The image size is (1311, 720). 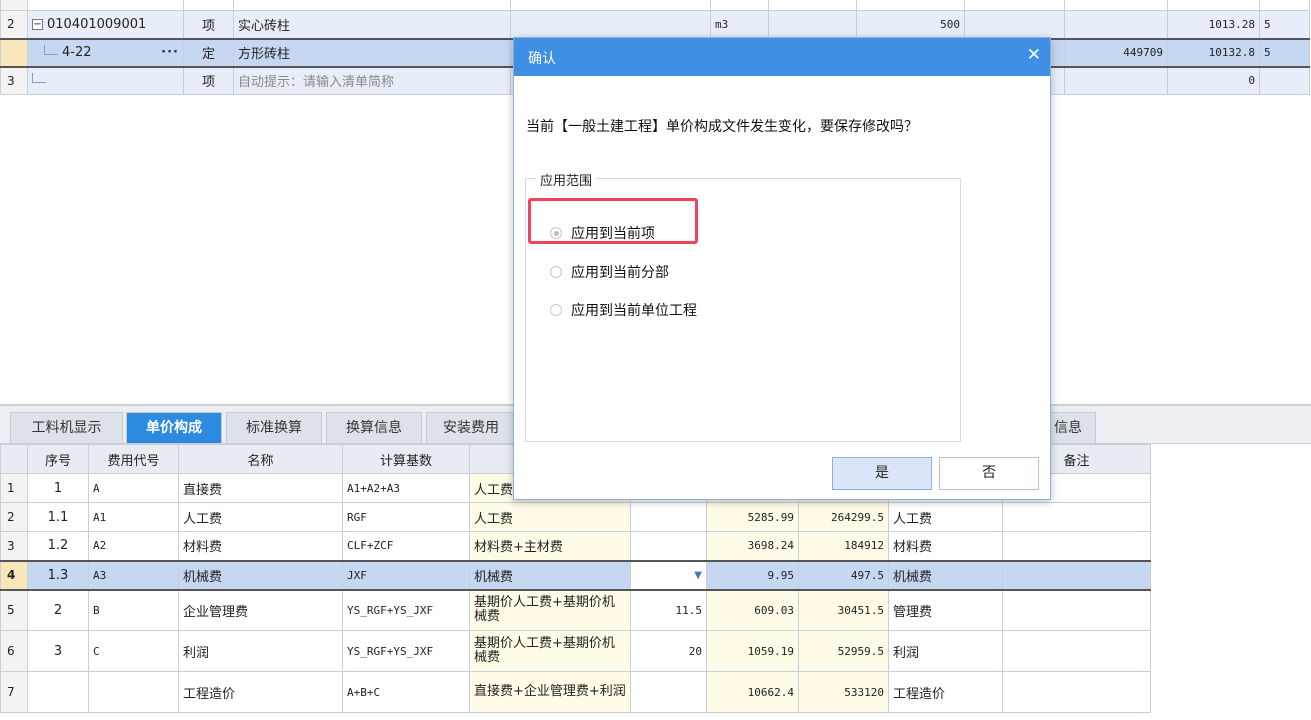 I want to click on tab-standard-conversion: 标准换算, so click(x=274, y=427).